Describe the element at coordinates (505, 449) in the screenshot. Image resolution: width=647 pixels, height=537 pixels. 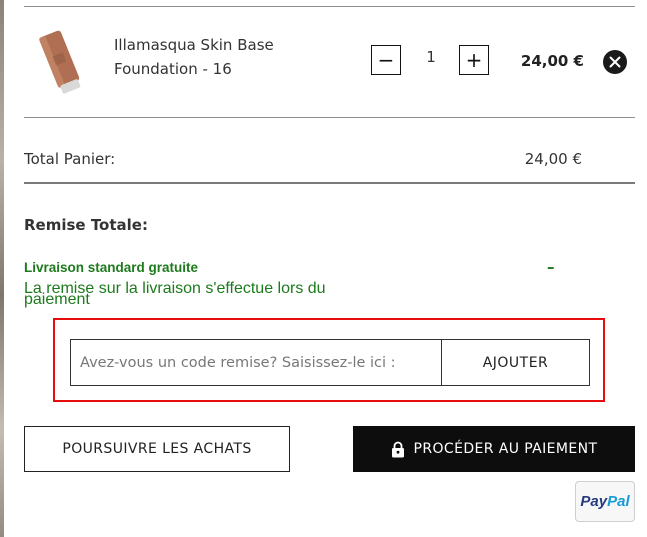
I see `checkout-label: PROCÉDER AU PAIEMENT` at that location.